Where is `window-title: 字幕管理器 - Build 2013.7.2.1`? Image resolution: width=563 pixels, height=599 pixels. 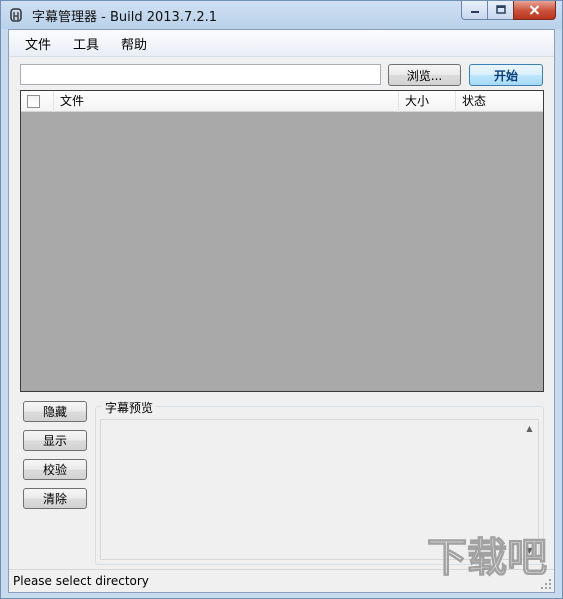 window-title: 字幕管理器 - Build 2013.7.2.1 is located at coordinates (125, 17).